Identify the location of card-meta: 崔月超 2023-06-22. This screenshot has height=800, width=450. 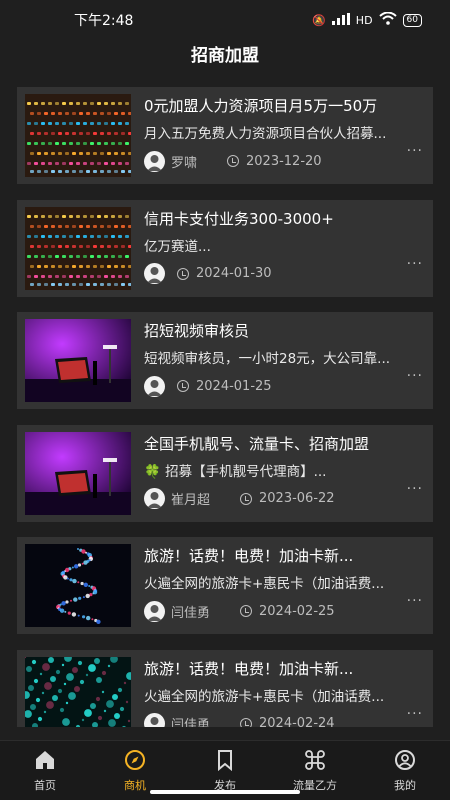
(239, 499).